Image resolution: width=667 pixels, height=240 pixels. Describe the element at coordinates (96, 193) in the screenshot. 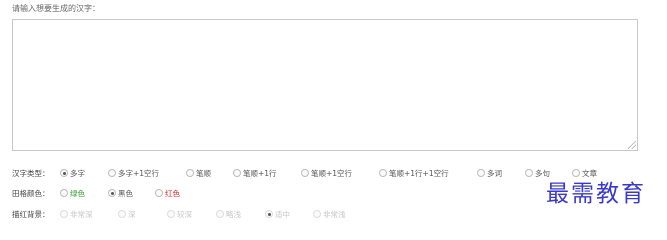

I see `grid-color-row: 田格颜色： 绿色 黑色 红色` at that location.